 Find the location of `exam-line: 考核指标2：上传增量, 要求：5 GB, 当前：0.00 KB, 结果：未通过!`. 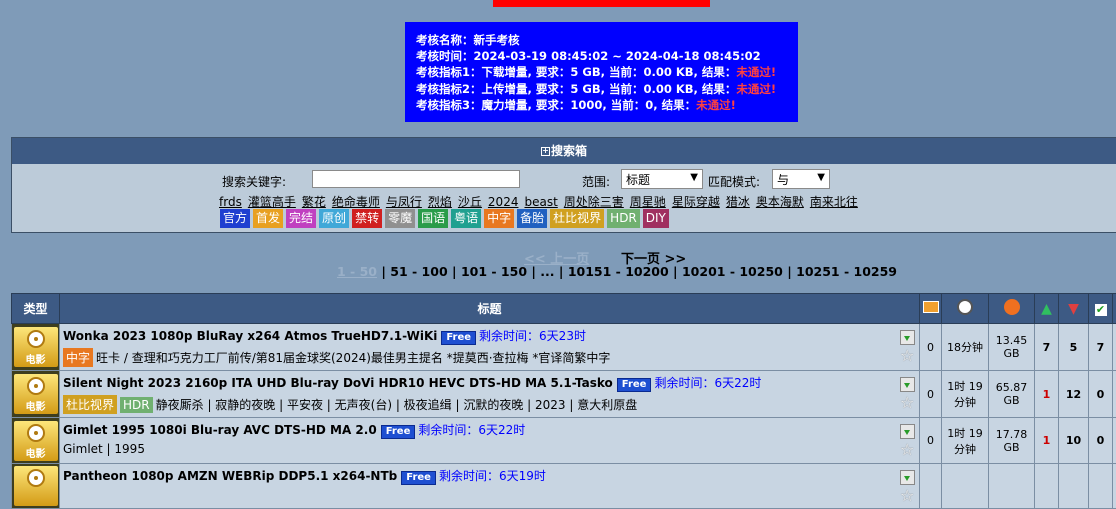

exam-line: 考核指标2：上传增量, 要求：5 GB, 当前：0.00 KB, 结果：未通过! is located at coordinates (607, 89).